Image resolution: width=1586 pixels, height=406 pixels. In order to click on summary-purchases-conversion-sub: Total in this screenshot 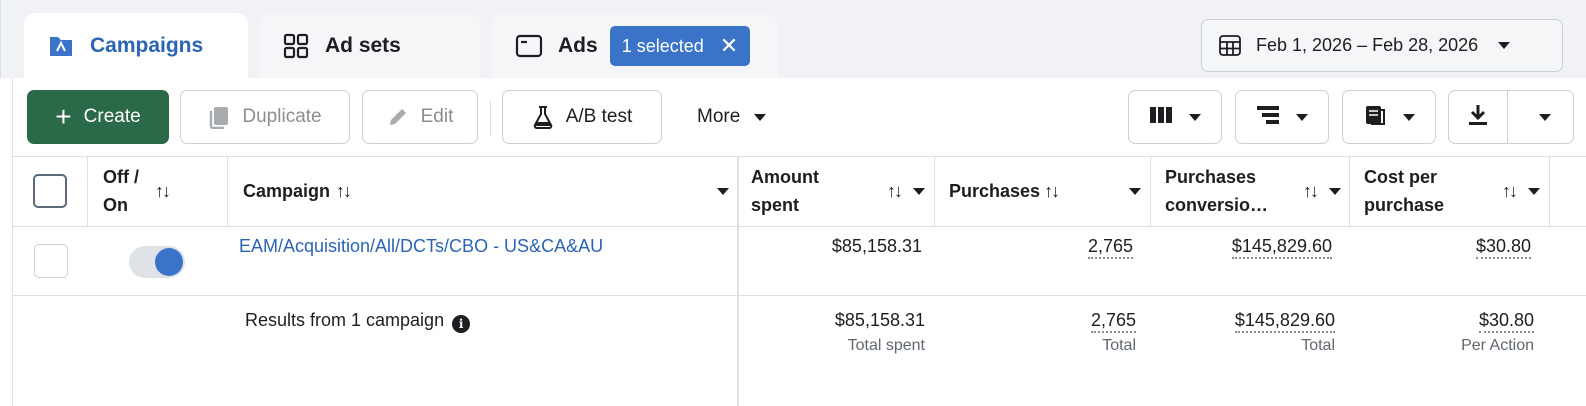, I will do `click(1318, 345)`.